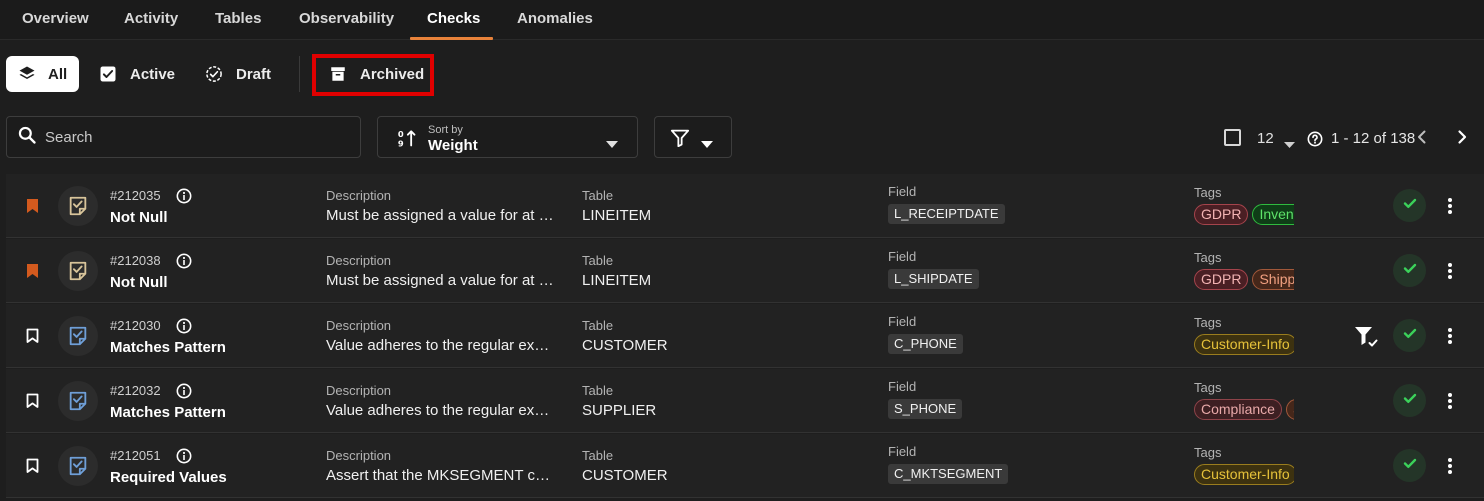 This screenshot has width=1484, height=501. I want to click on sort-dropdown: 09 Sort by Weight, so click(507, 137).